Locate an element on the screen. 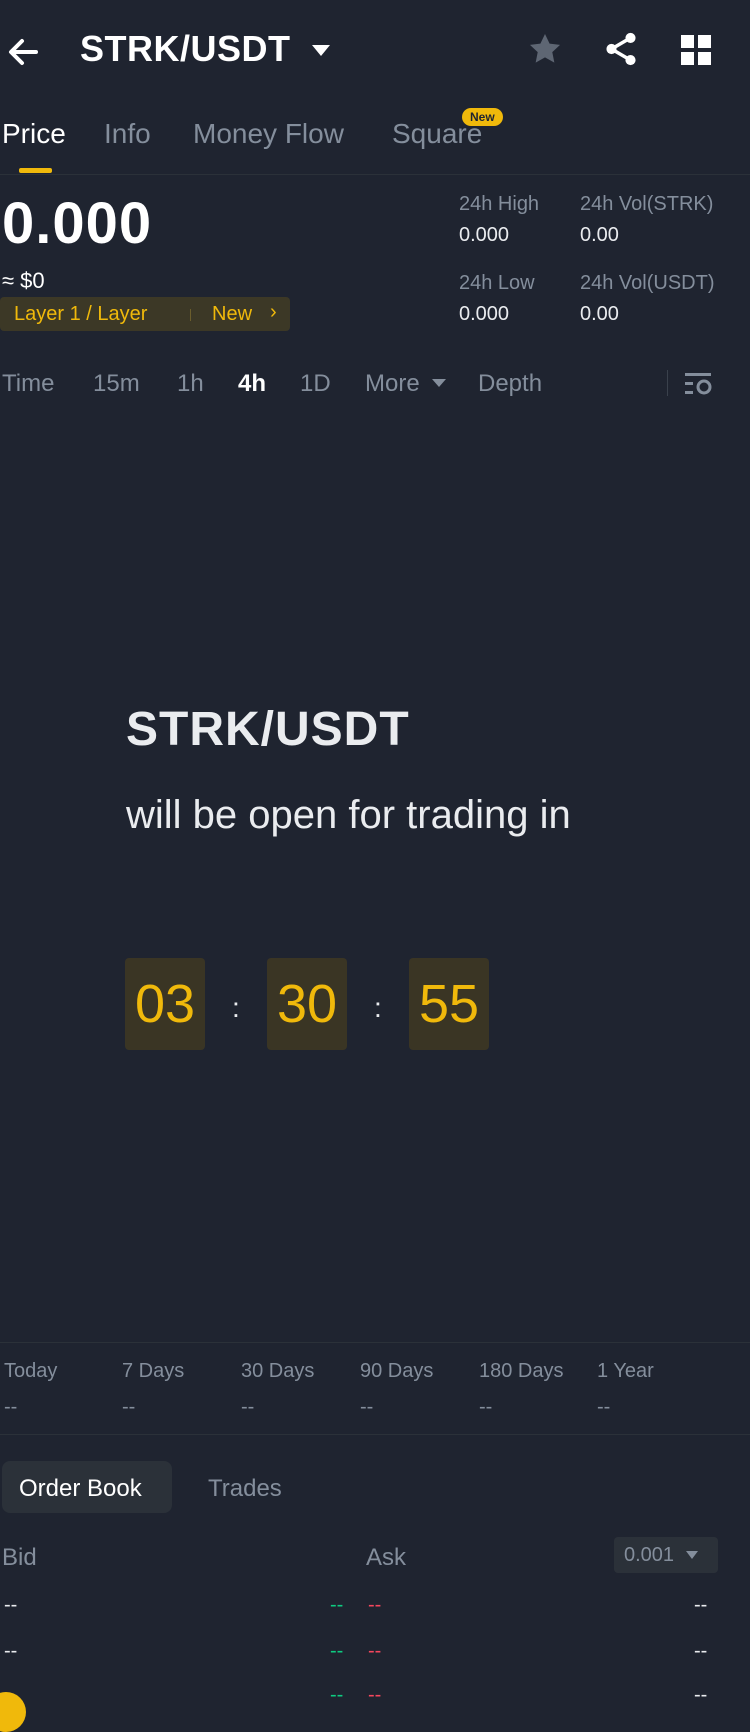  precision-value: 0.001 is located at coordinates (649, 1555).